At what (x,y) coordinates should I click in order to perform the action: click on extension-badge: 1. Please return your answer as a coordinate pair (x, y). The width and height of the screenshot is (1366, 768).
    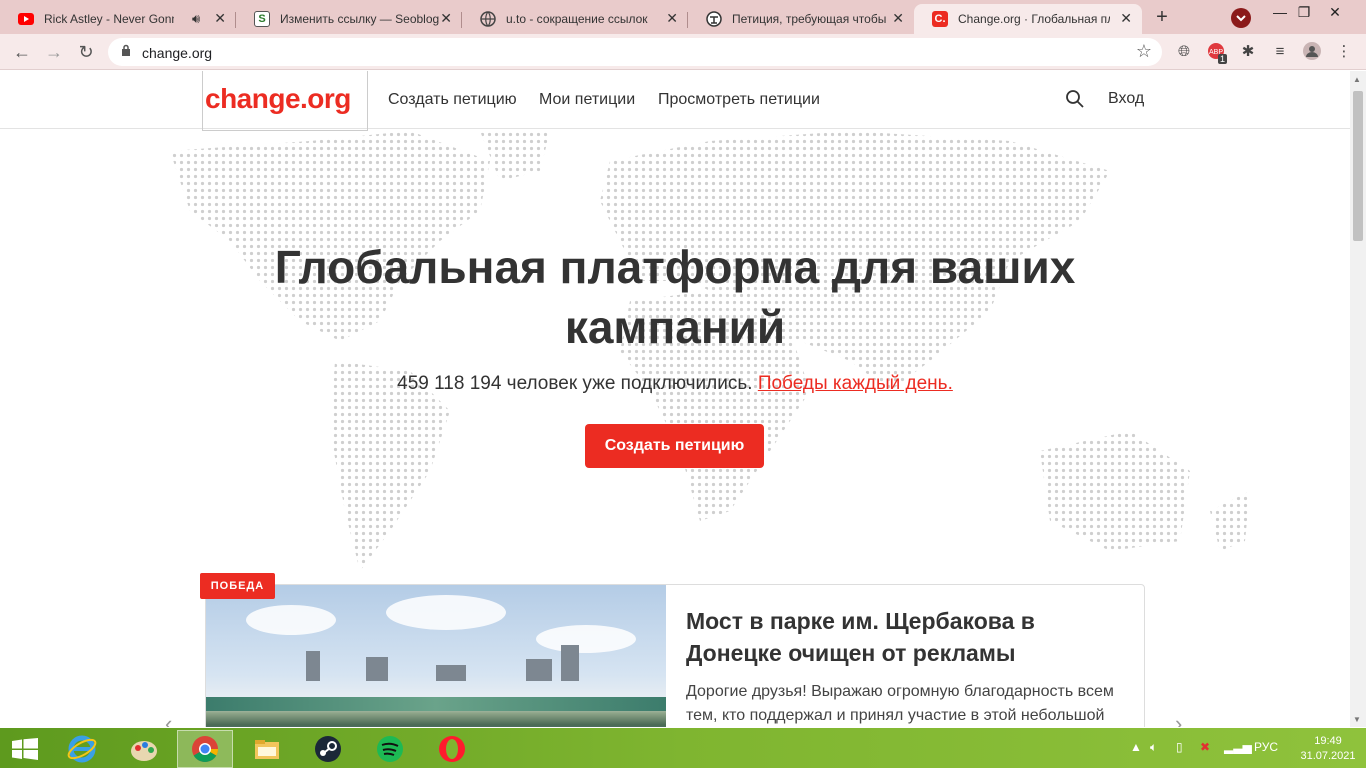
    Looking at the image, I should click on (1223, 59).